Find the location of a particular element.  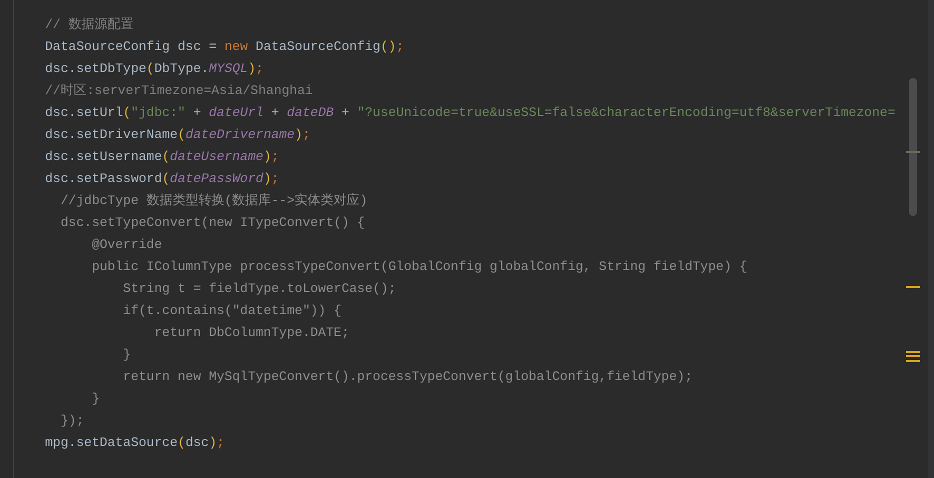

code-line: DataSourceConfig dsc = new DataSourceConfig(); is located at coordinates (224, 47).